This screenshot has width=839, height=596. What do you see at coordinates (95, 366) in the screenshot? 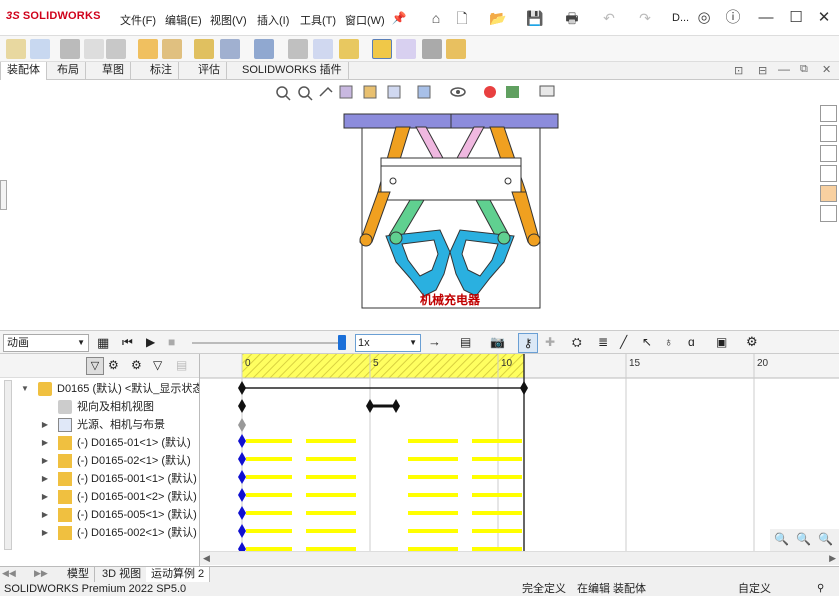
I see `filter-icon: ▽` at bounding box center [95, 366].